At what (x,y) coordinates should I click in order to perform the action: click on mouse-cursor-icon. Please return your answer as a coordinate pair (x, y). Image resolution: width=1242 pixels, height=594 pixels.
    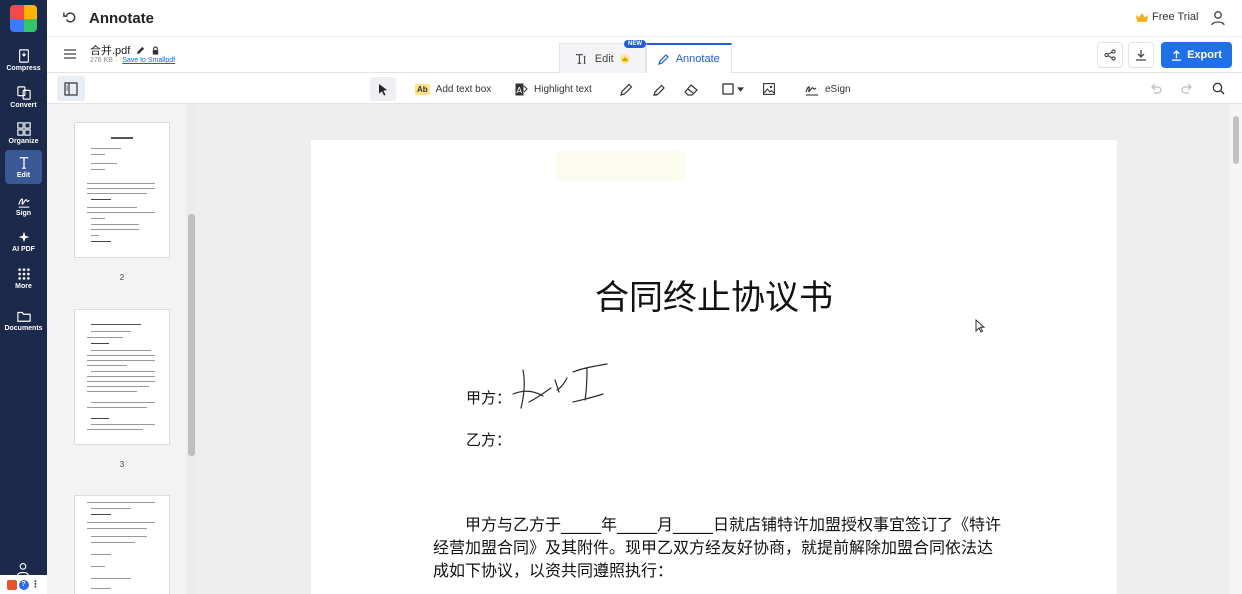
    Looking at the image, I should click on (980, 326).